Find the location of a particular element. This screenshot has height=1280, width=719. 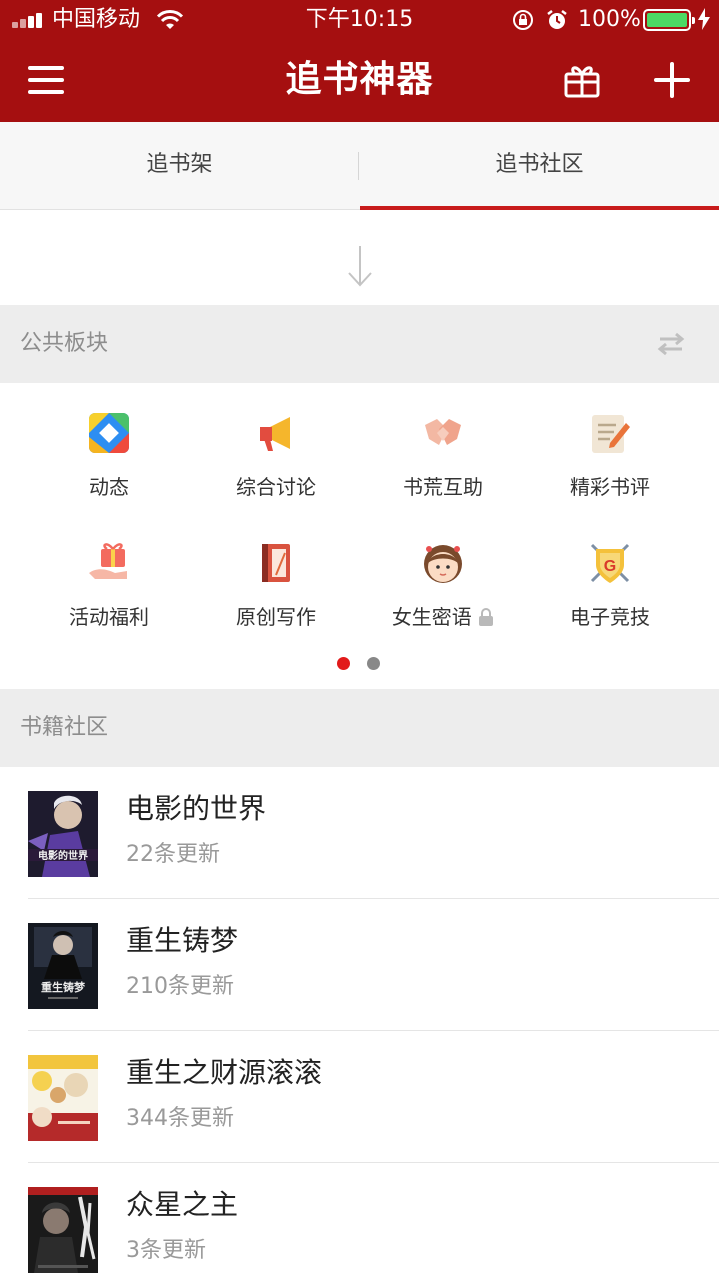

tab-active-indicator is located at coordinates (539, 208).